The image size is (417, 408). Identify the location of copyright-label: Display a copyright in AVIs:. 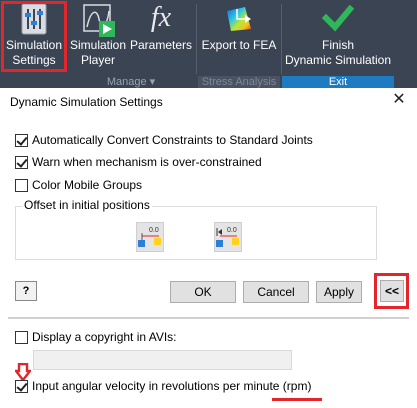
(104, 337).